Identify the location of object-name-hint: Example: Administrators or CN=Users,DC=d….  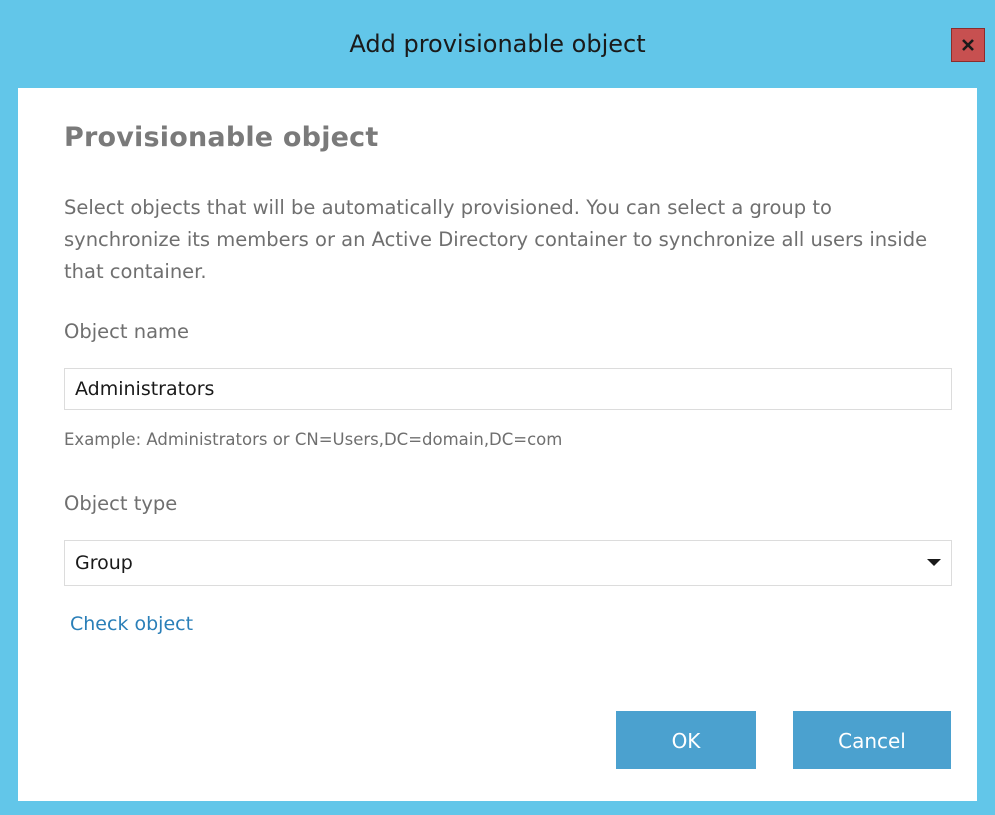
(313, 439).